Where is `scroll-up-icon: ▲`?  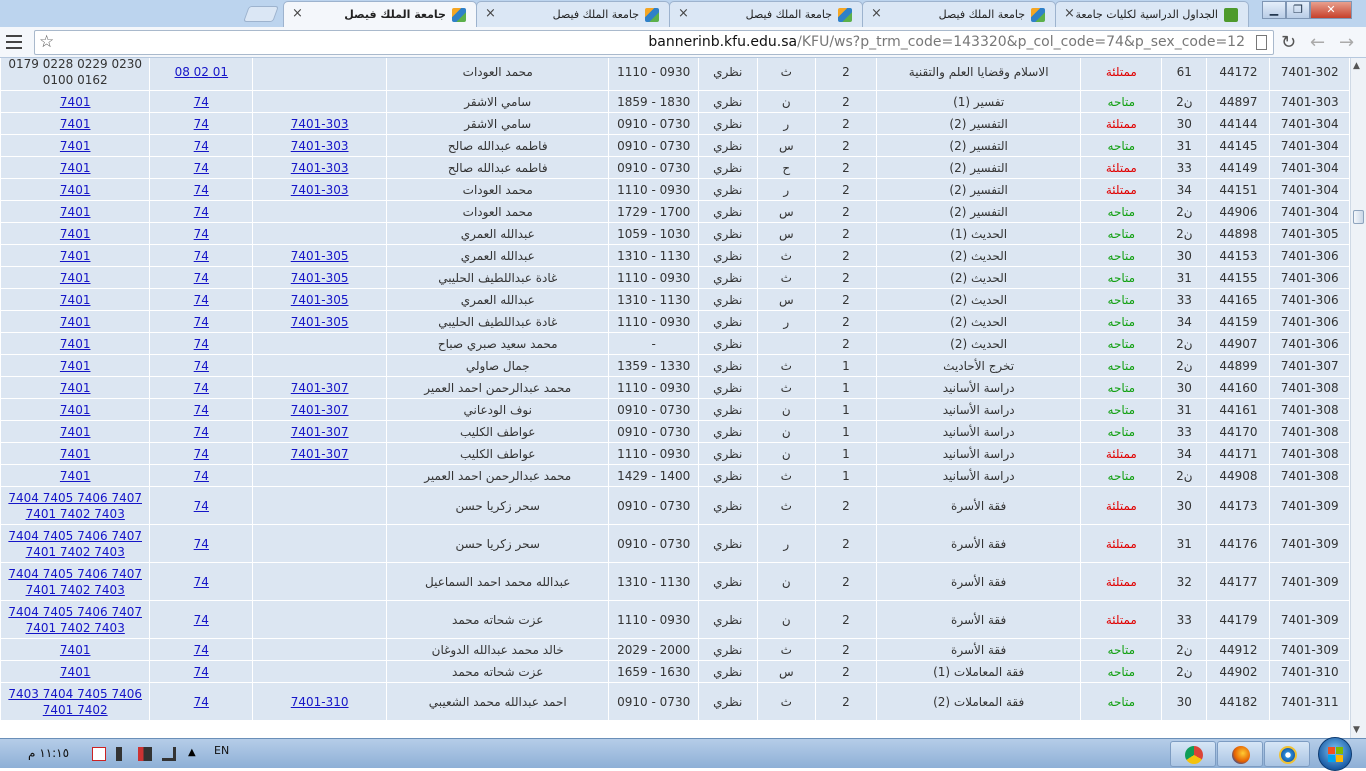
scroll-up-icon: ▲ is located at coordinates (1356, 66).